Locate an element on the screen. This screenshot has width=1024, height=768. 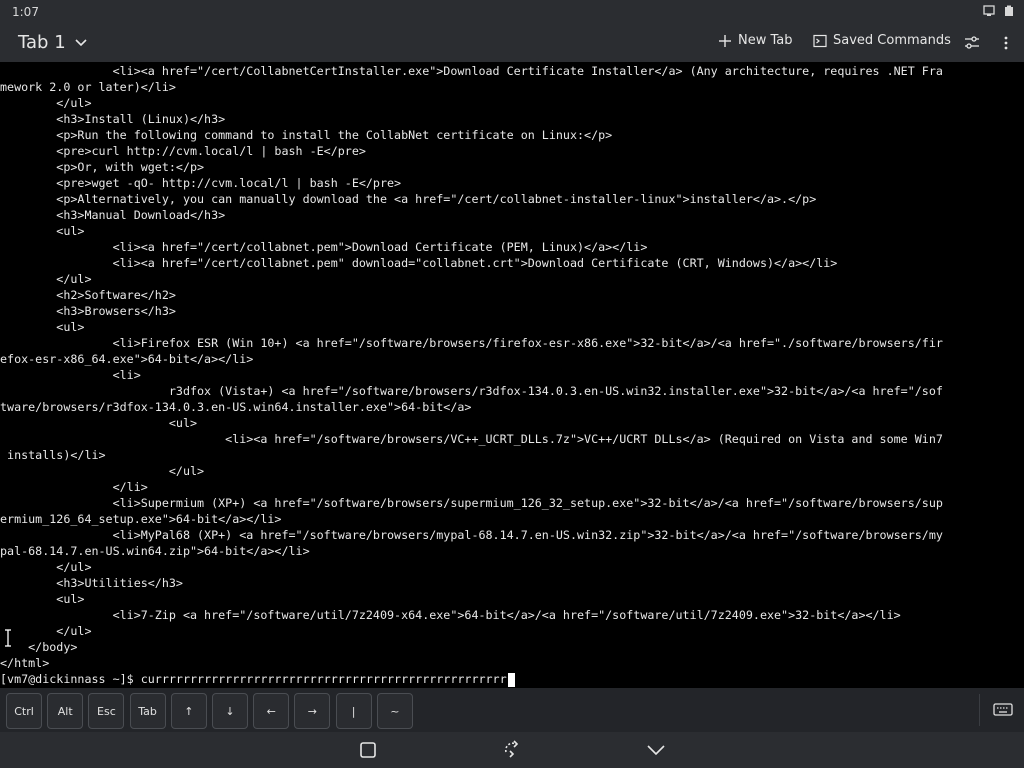
key-pipe: | is located at coordinates (353, 711).